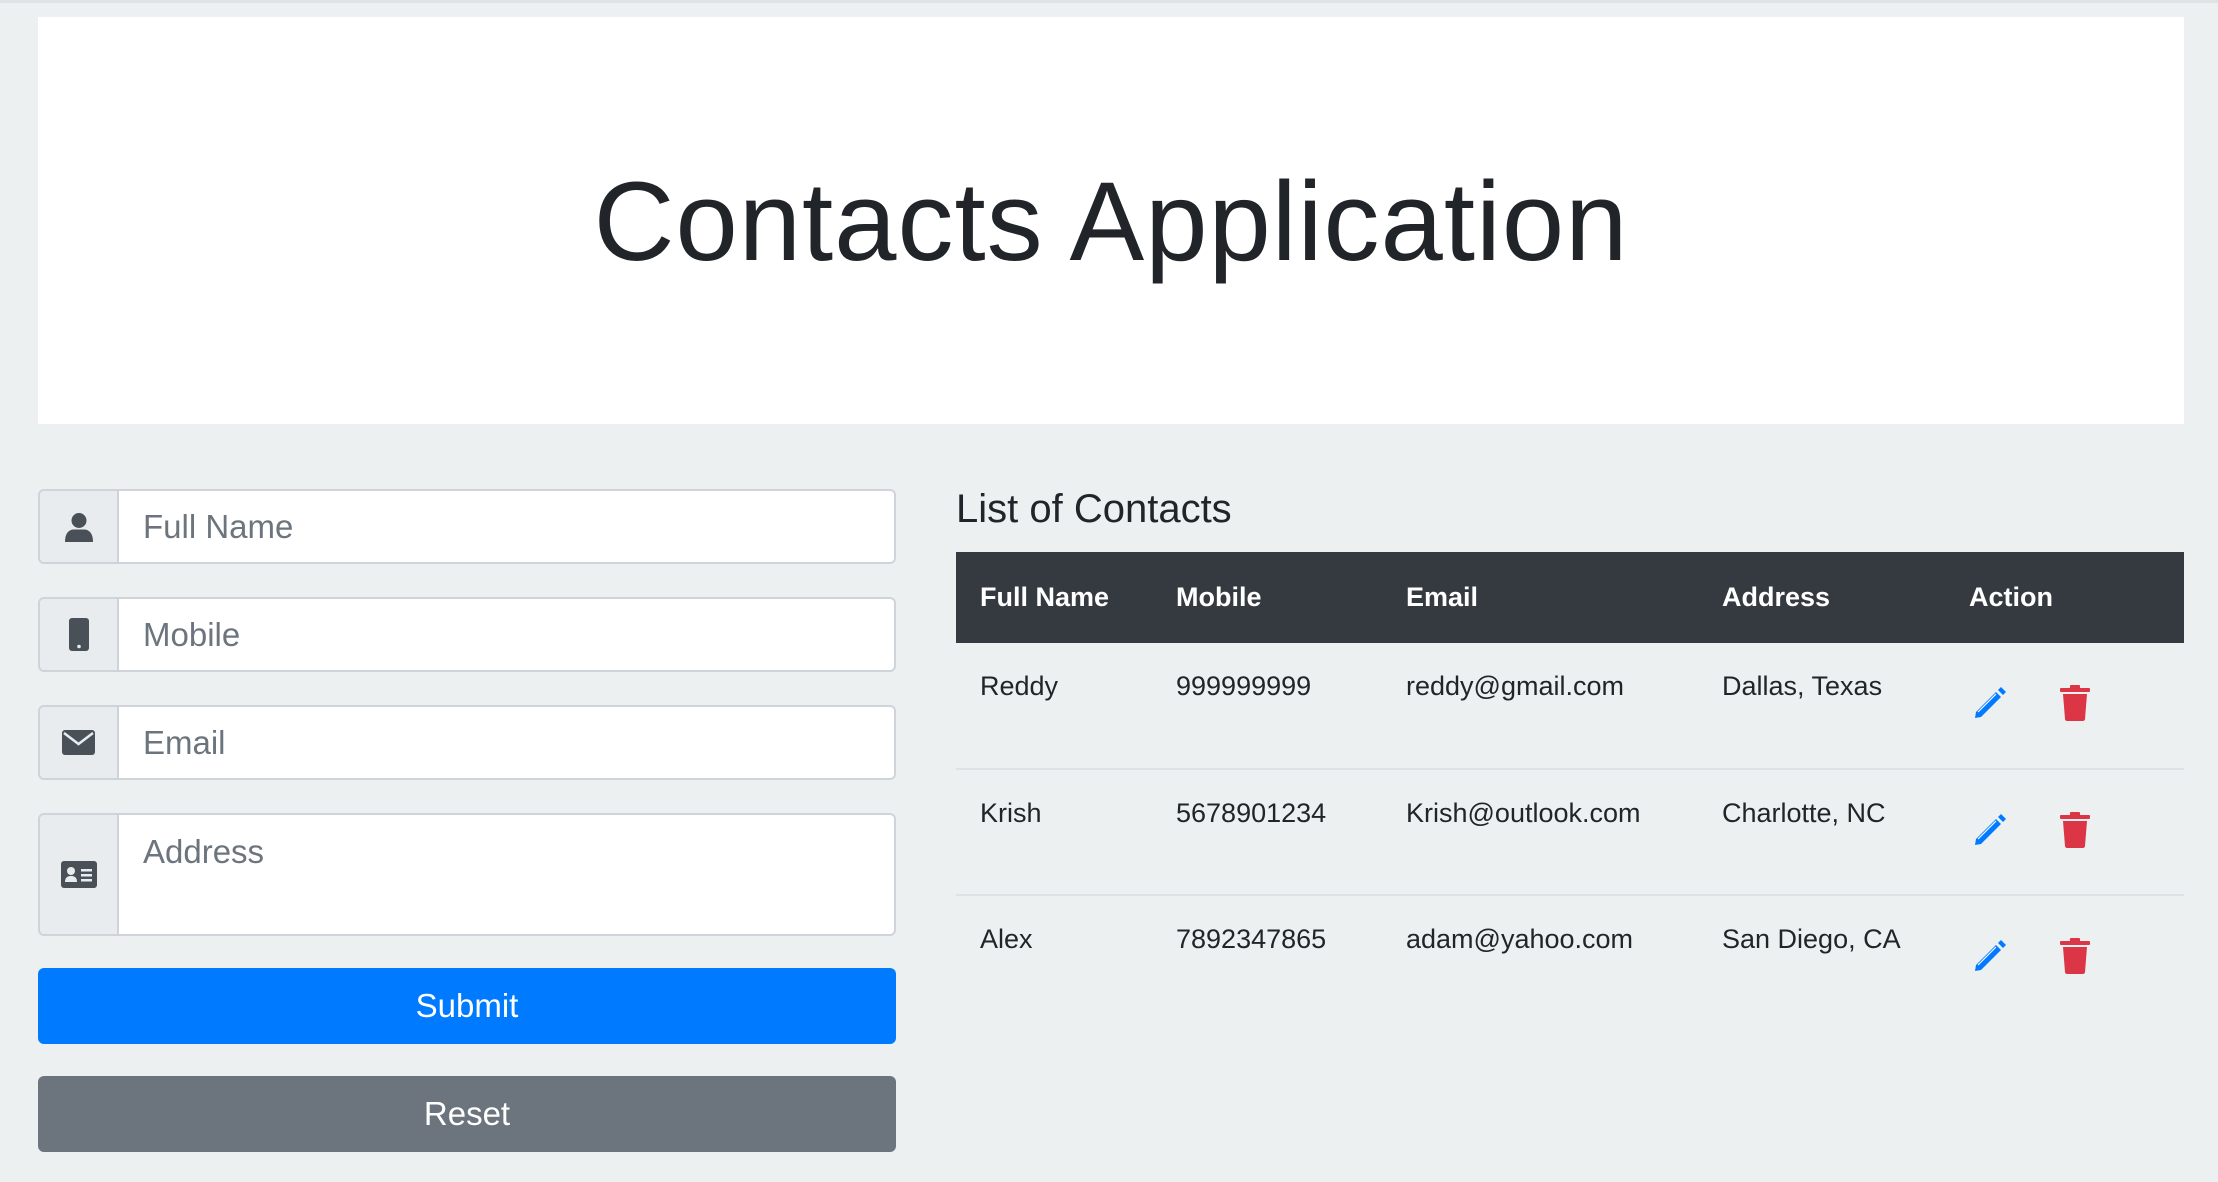  I want to click on address-card-icon, so click(77, 874).